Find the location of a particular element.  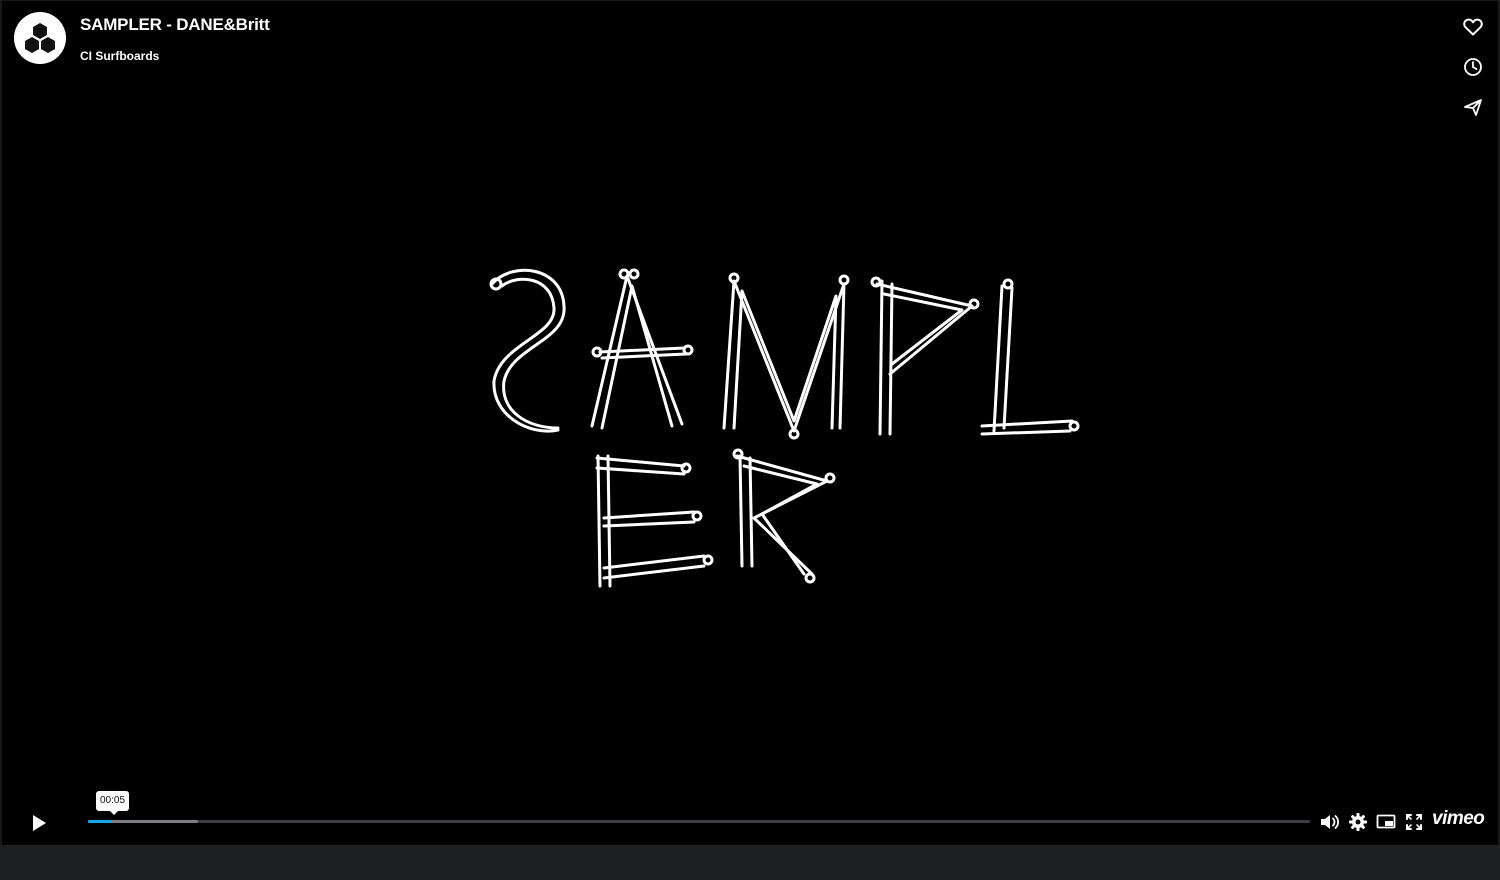

play-icon is located at coordinates (39, 823).